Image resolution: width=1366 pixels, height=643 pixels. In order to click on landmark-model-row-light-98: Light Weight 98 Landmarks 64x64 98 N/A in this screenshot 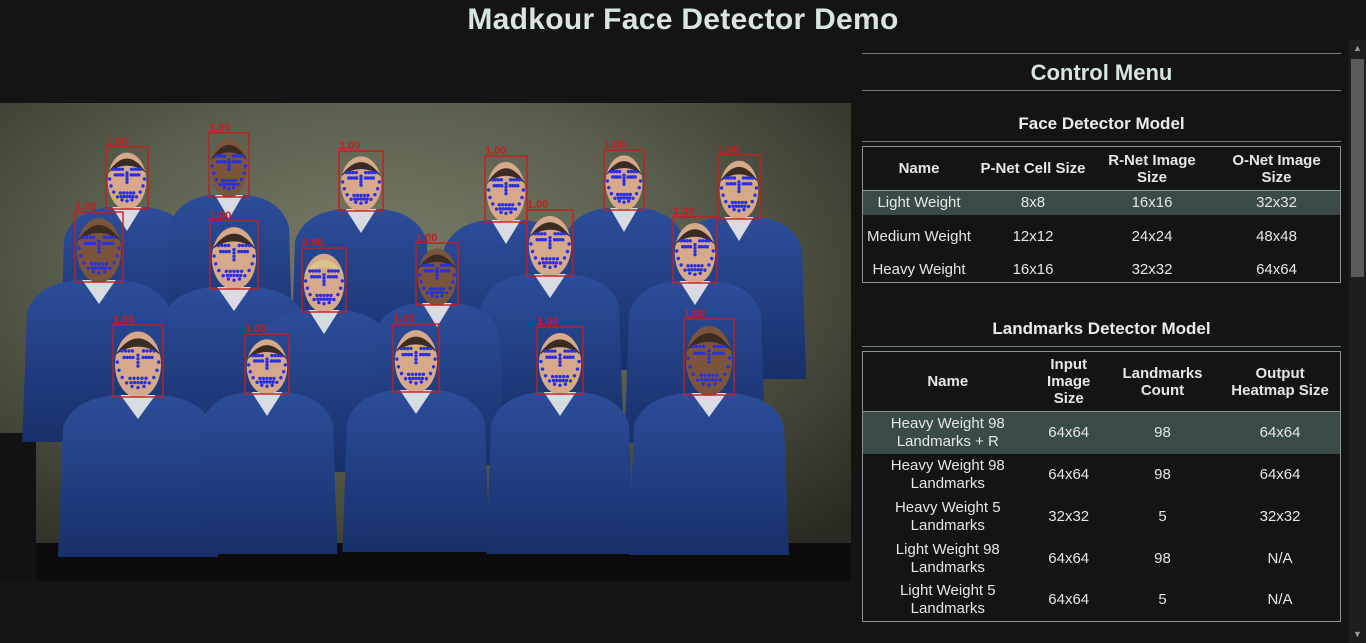, I will do `click(1102, 559)`.